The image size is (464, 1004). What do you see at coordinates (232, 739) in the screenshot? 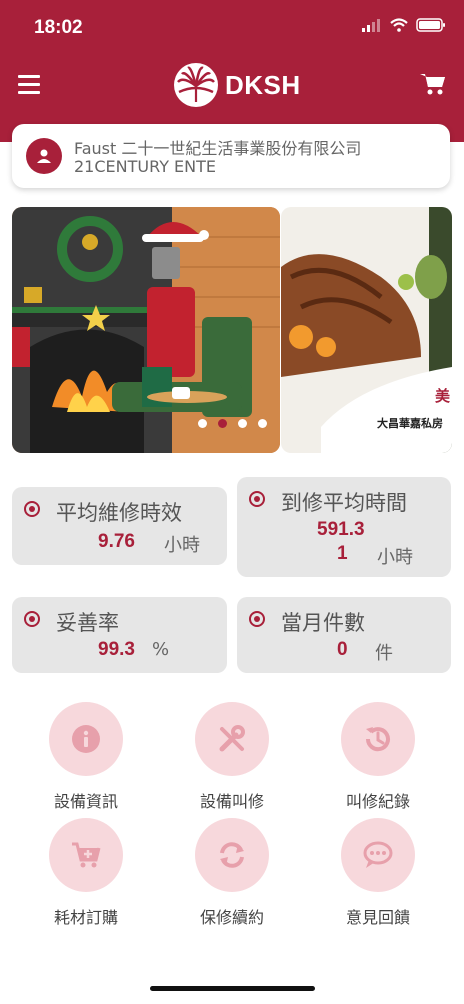
I see `tools-icon` at bounding box center [232, 739].